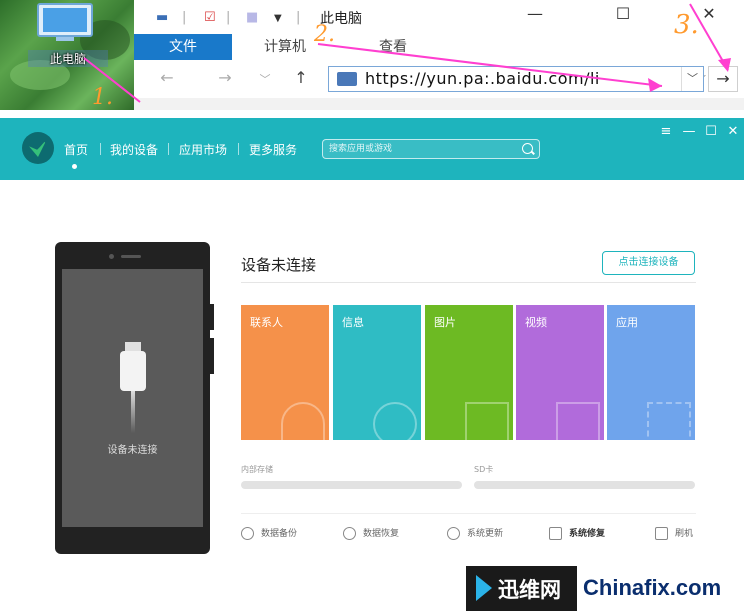 The width and height of the screenshot is (744, 611). Describe the element at coordinates (111, 256) in the screenshot. I see `phone-camera` at that location.